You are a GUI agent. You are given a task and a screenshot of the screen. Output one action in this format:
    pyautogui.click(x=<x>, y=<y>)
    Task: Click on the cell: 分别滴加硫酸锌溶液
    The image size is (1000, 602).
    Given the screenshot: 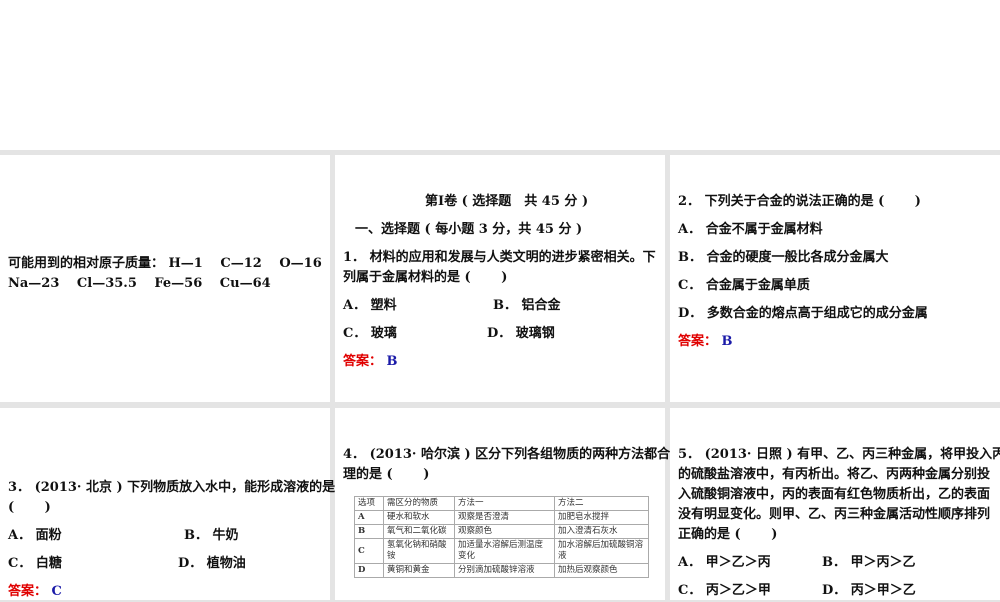 What is the action you would take?
    pyautogui.click(x=504, y=570)
    